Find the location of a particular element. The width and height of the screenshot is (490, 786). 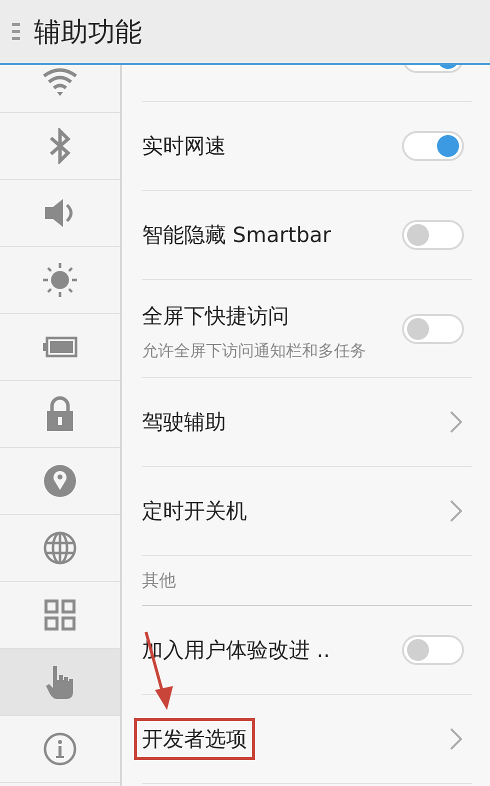

setting-label: 定时开关机 is located at coordinates (194, 511).